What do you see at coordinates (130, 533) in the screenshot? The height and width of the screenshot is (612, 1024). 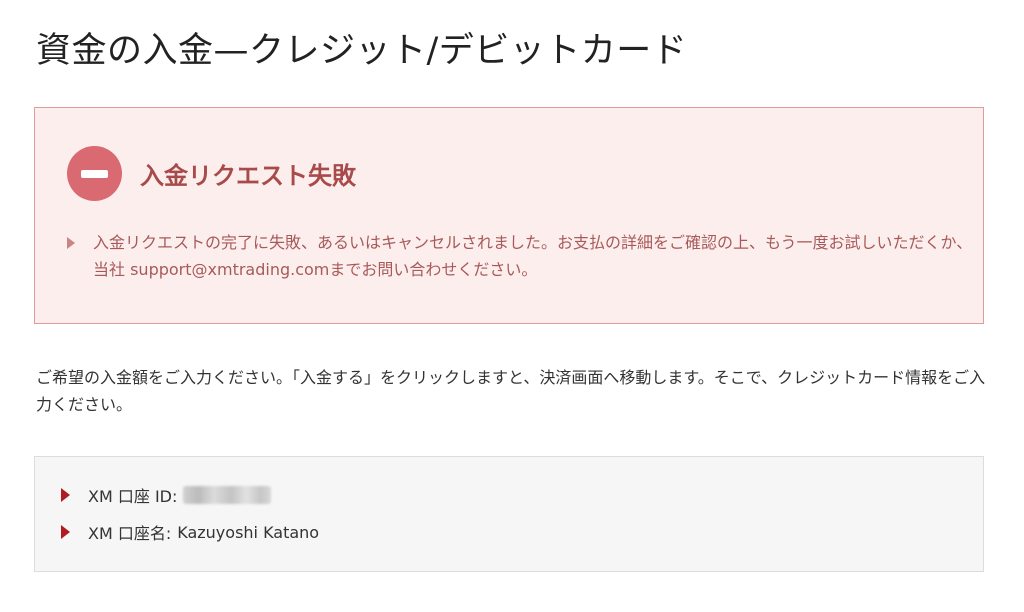 I see `account-name-label: XM 口座名:` at bounding box center [130, 533].